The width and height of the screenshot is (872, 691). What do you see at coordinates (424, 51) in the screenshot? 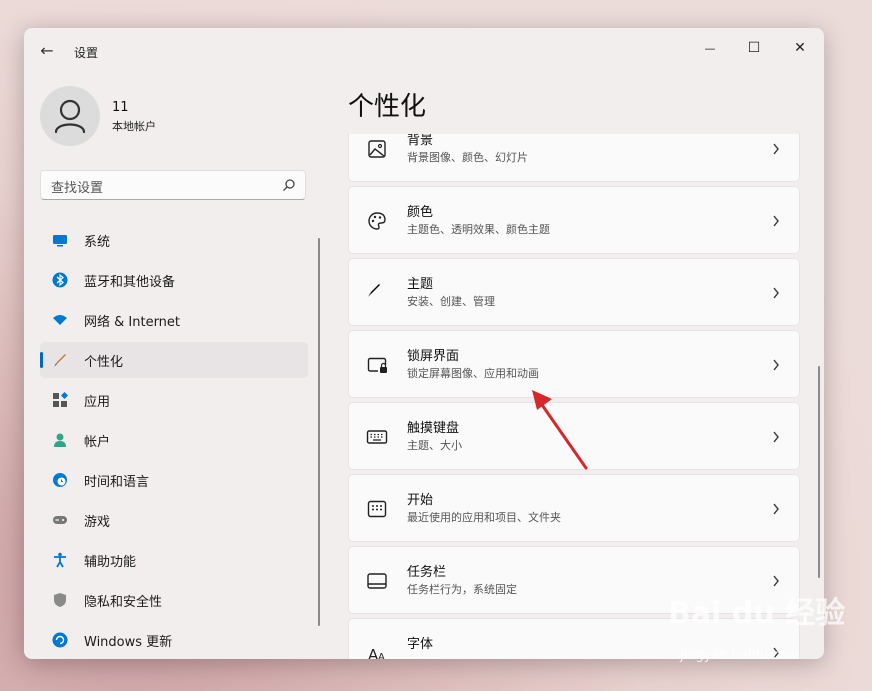
I see `title-bar: ← 设置 — ☐ ✕` at bounding box center [424, 51].